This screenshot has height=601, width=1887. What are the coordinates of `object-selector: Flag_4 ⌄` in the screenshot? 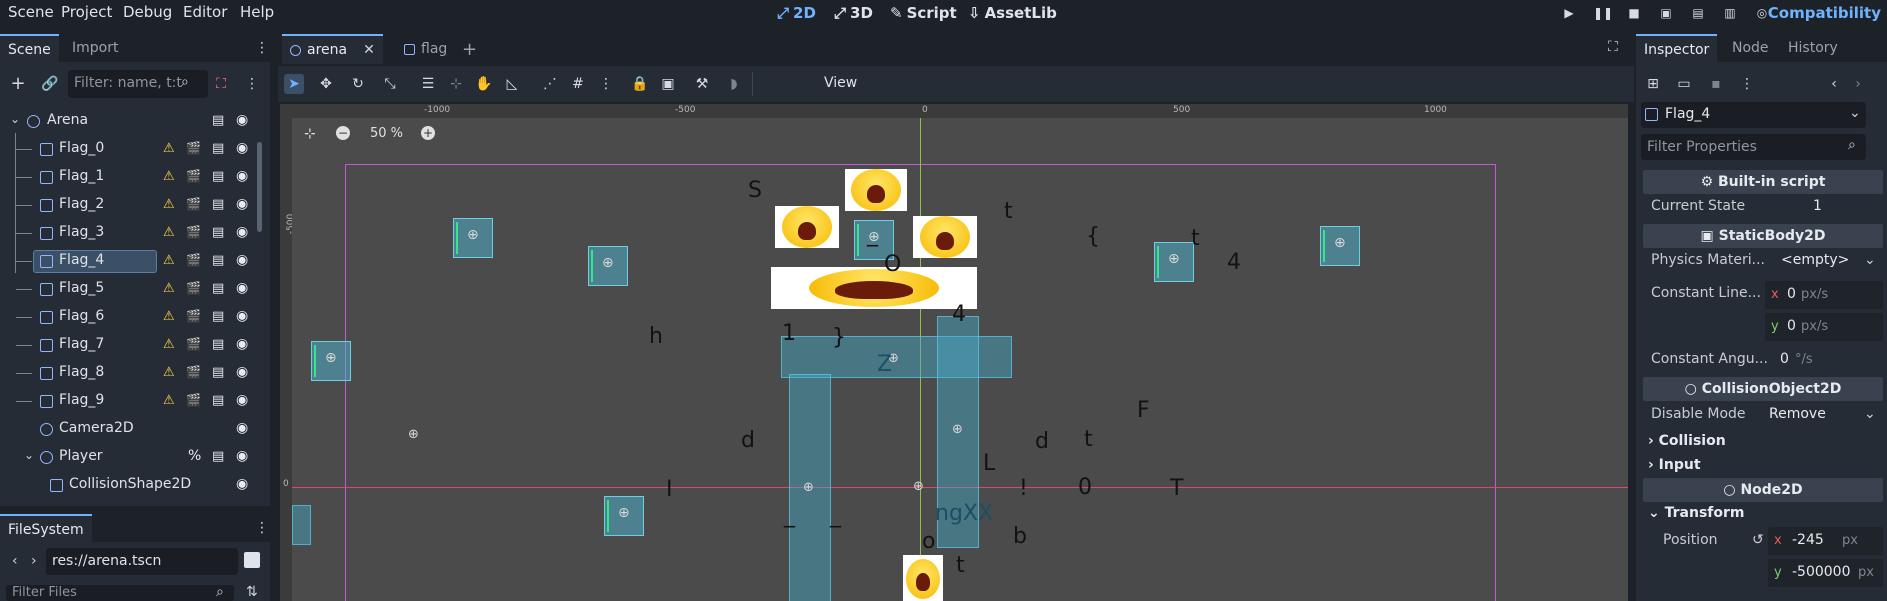 It's located at (1753, 115).